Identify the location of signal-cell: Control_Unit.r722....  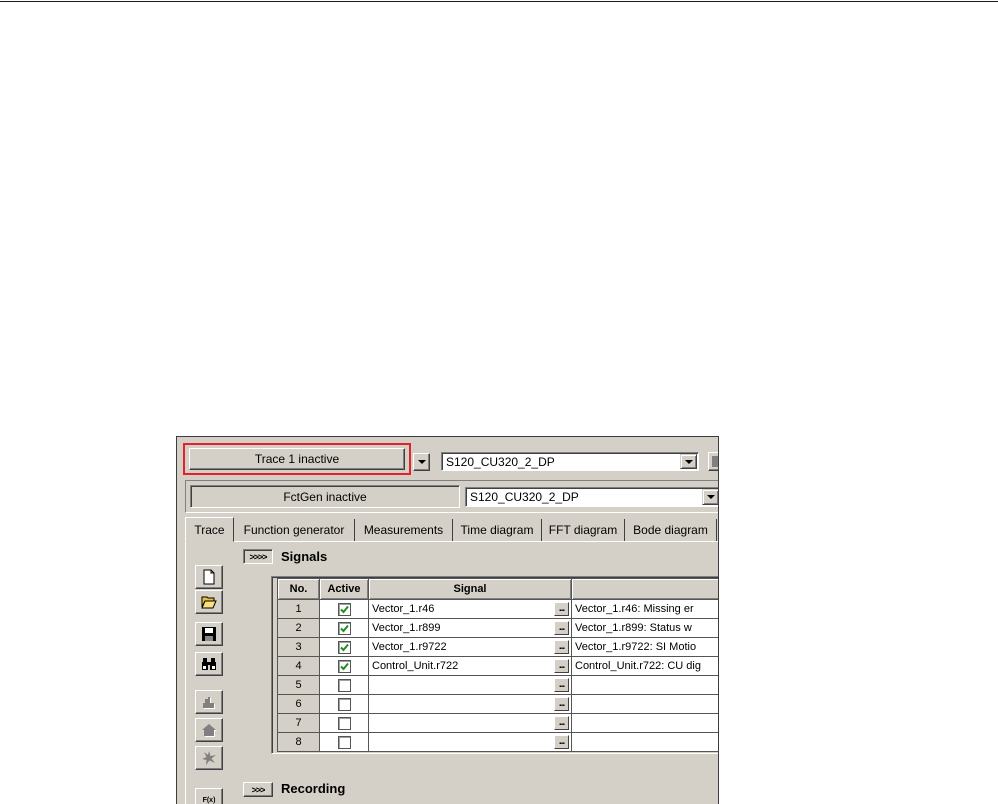
(470, 666).